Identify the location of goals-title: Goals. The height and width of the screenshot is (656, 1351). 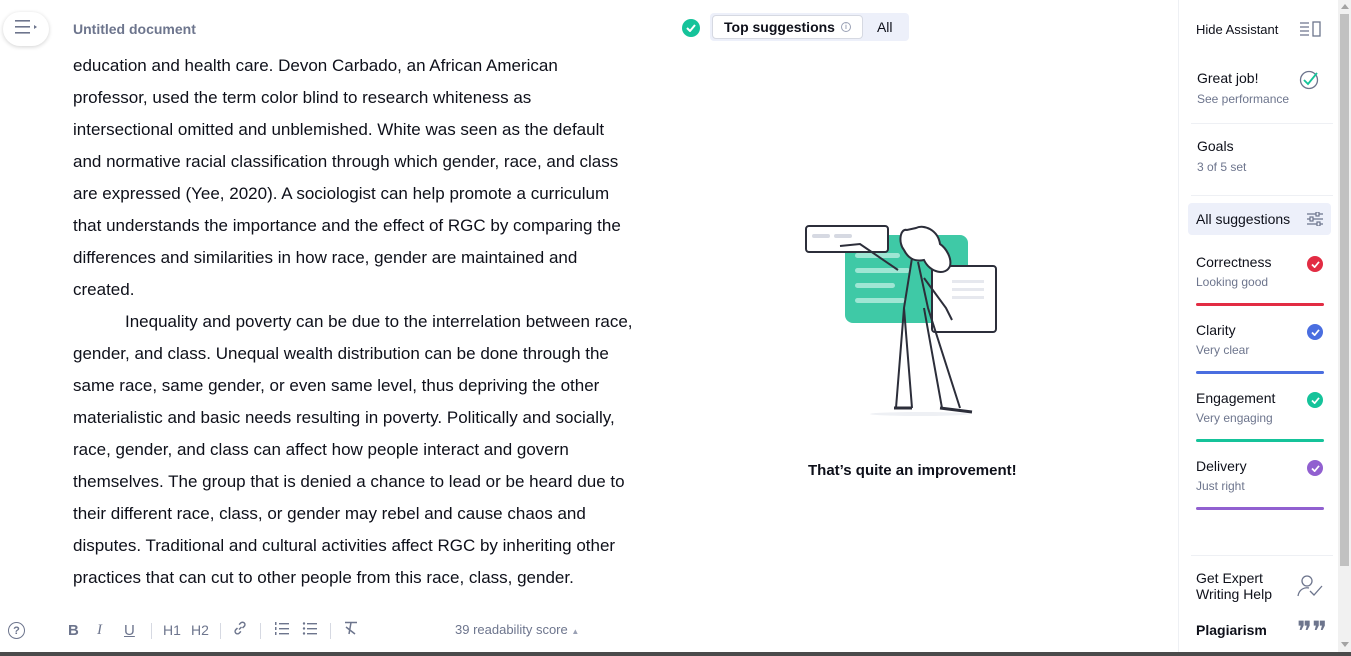
(1215, 146).